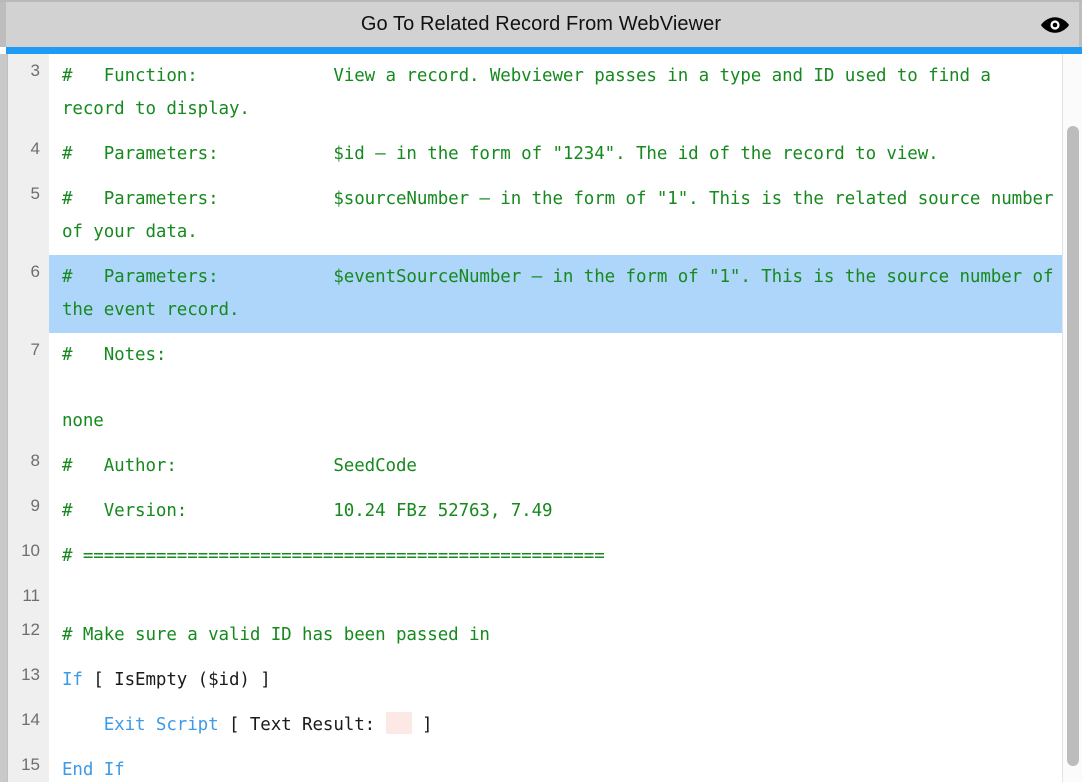 This screenshot has width=1082, height=782. Describe the element at coordinates (28, 725) in the screenshot. I see `line-number: 14` at that location.